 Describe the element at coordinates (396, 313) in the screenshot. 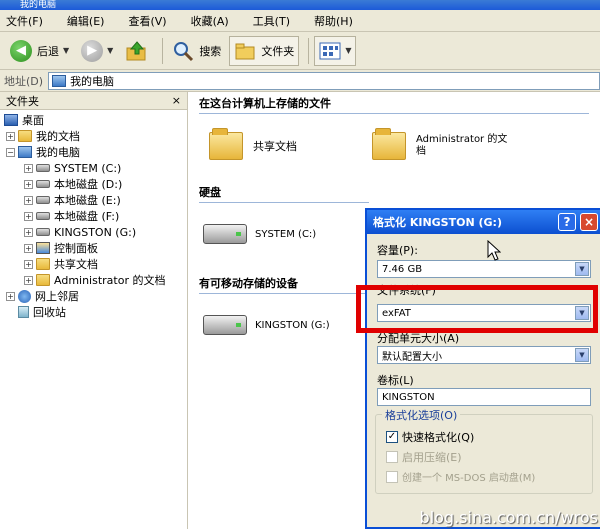

I see `filesystem-value: exFAT` at that location.